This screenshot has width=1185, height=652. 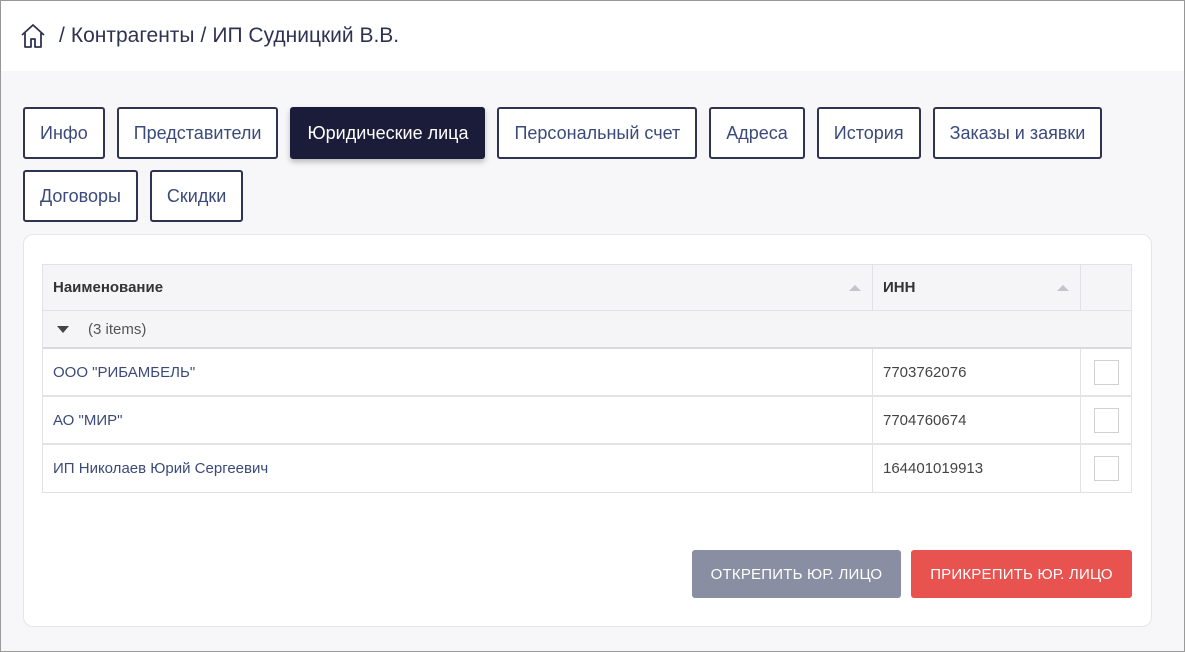 What do you see at coordinates (117, 329) in the screenshot?
I see `group-count: (3 items)` at bounding box center [117, 329].